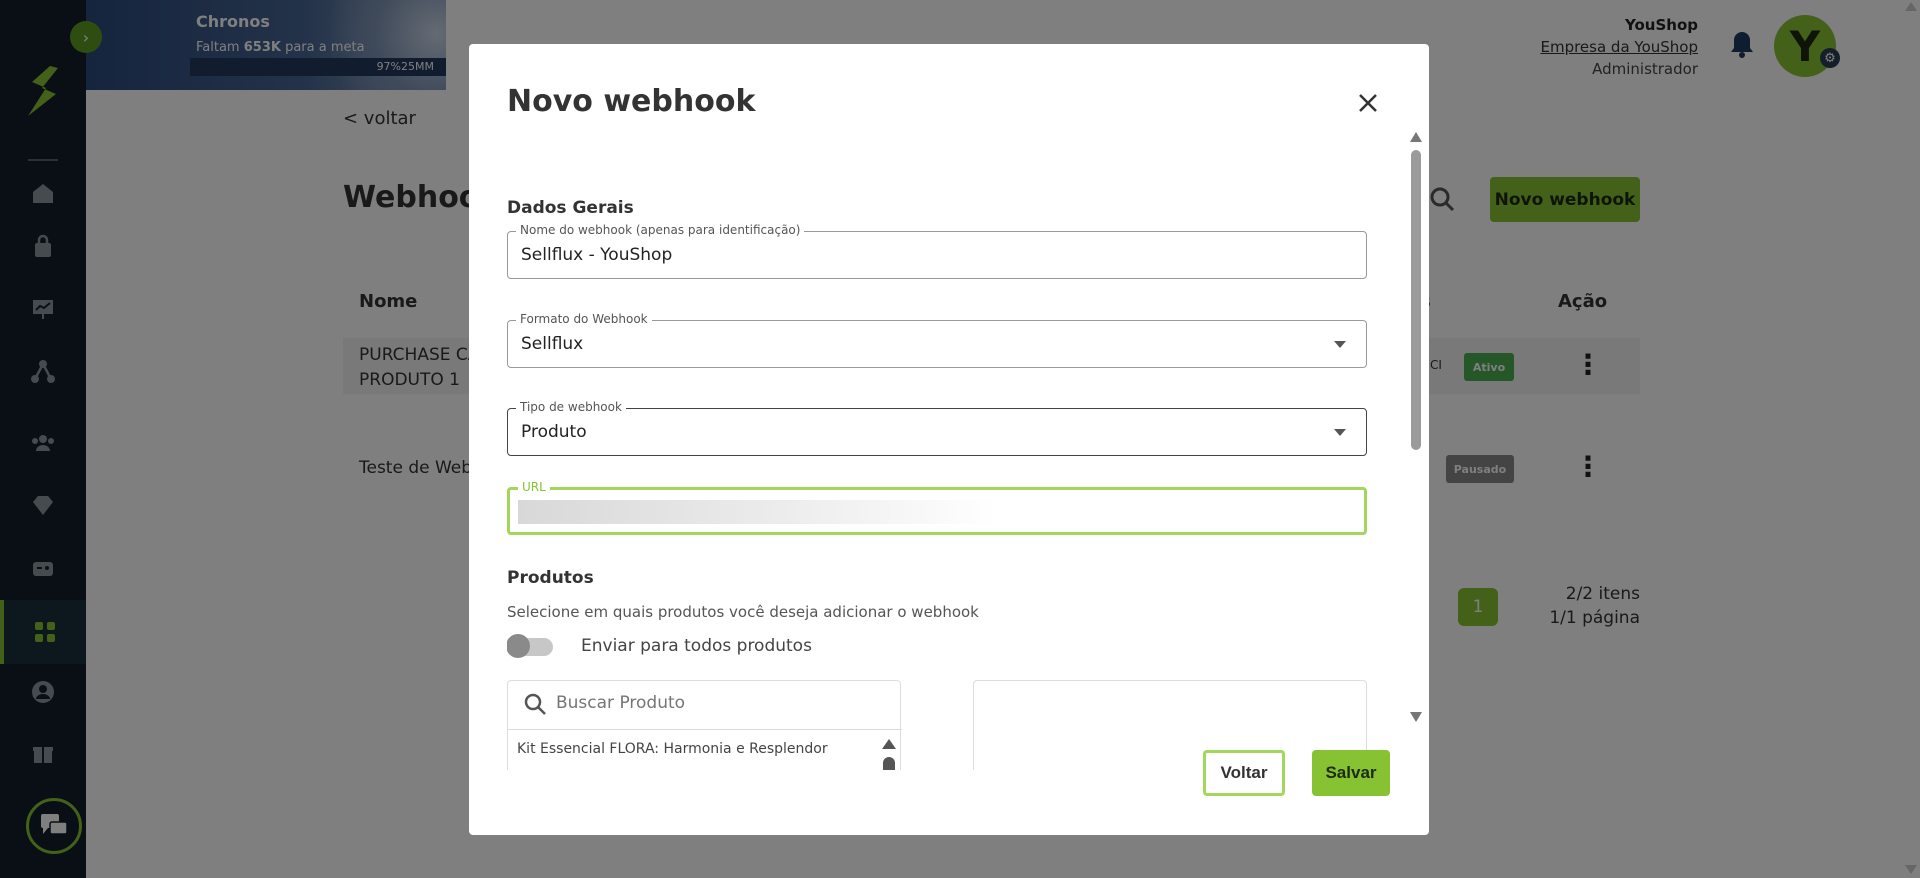  Describe the element at coordinates (1351, 773) in the screenshot. I see `save-button: Salvar` at that location.